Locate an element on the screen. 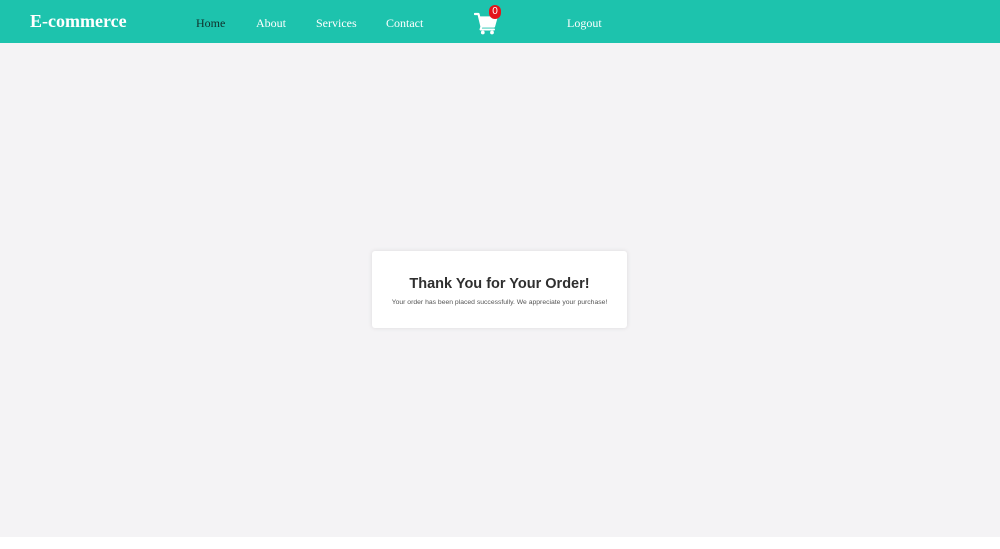 The height and width of the screenshot is (549, 1000). cart-button: 0 is located at coordinates (487, 20).